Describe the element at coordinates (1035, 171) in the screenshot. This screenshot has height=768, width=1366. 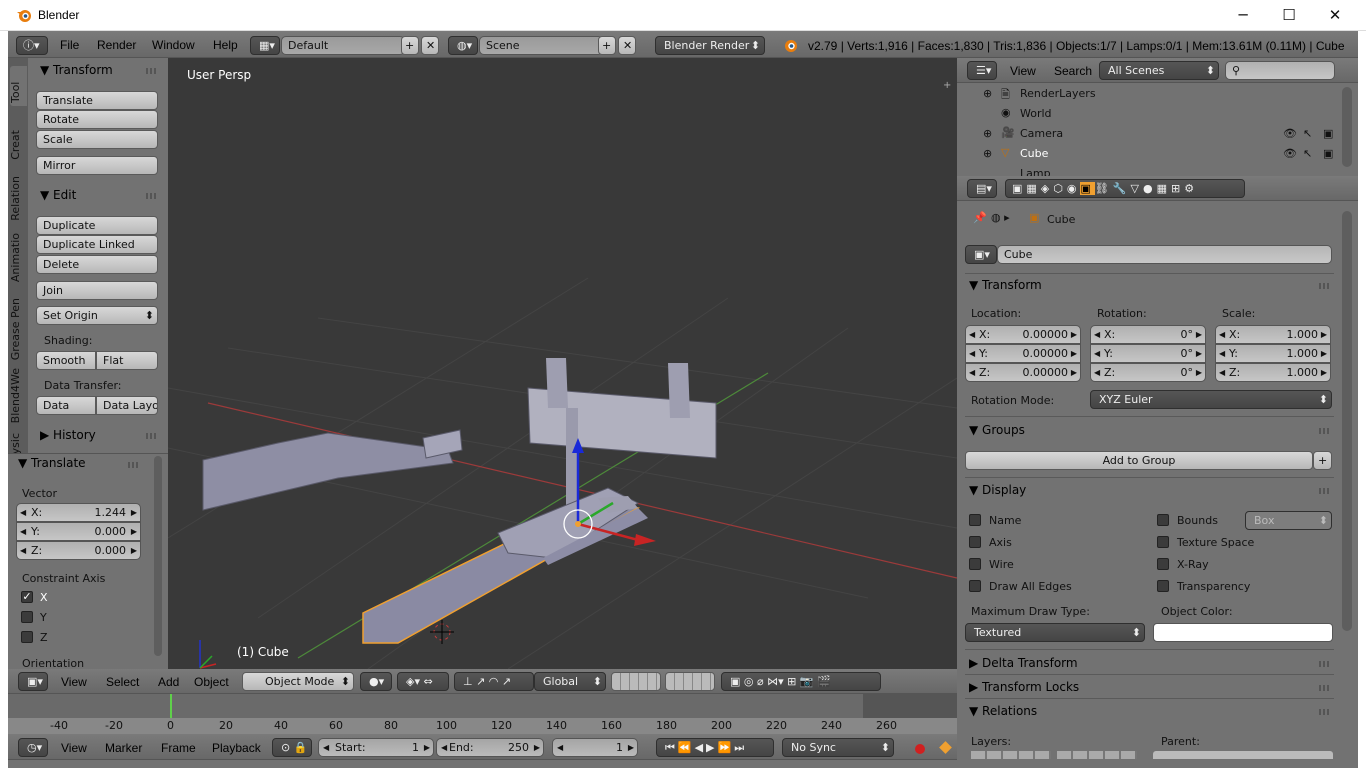
I see `outliner-item-lamp: Lamp` at that location.